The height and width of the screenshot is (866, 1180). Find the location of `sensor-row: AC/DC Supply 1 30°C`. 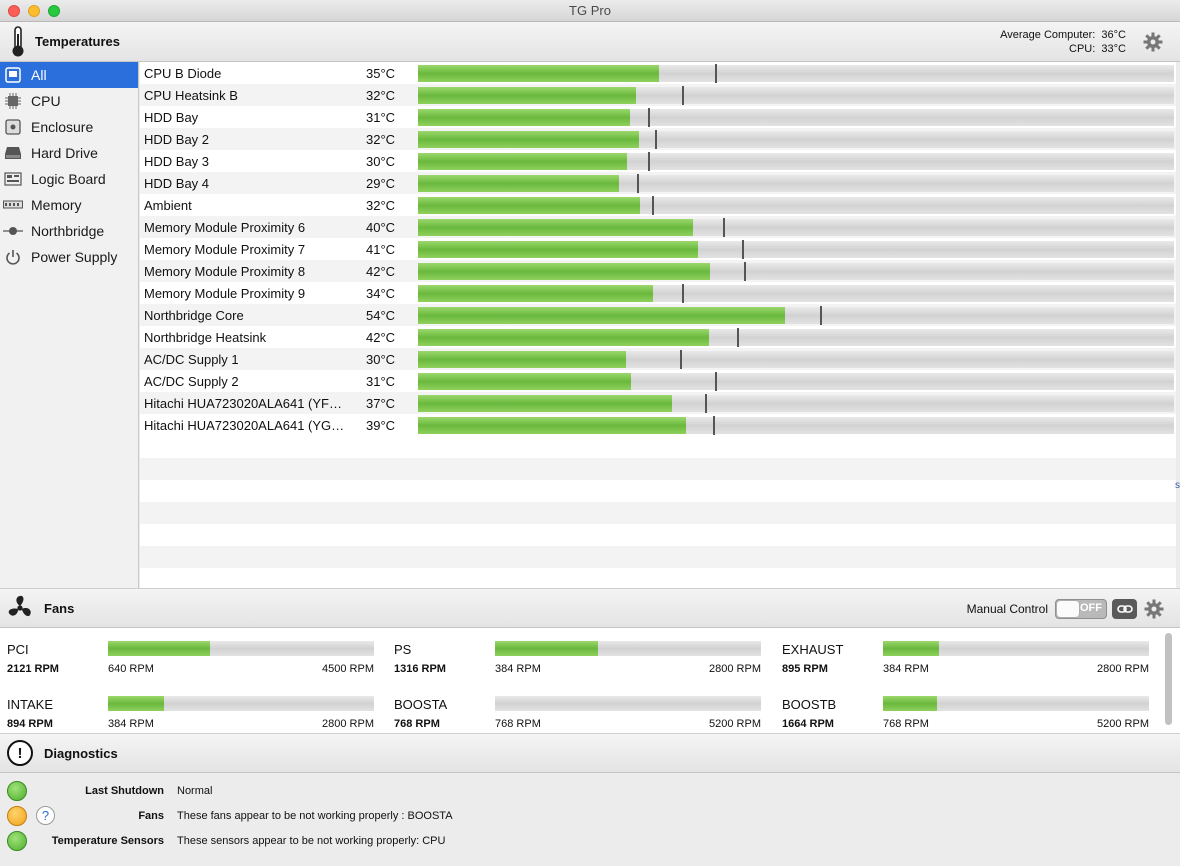

sensor-row: AC/DC Supply 1 30°C is located at coordinates (658, 359).